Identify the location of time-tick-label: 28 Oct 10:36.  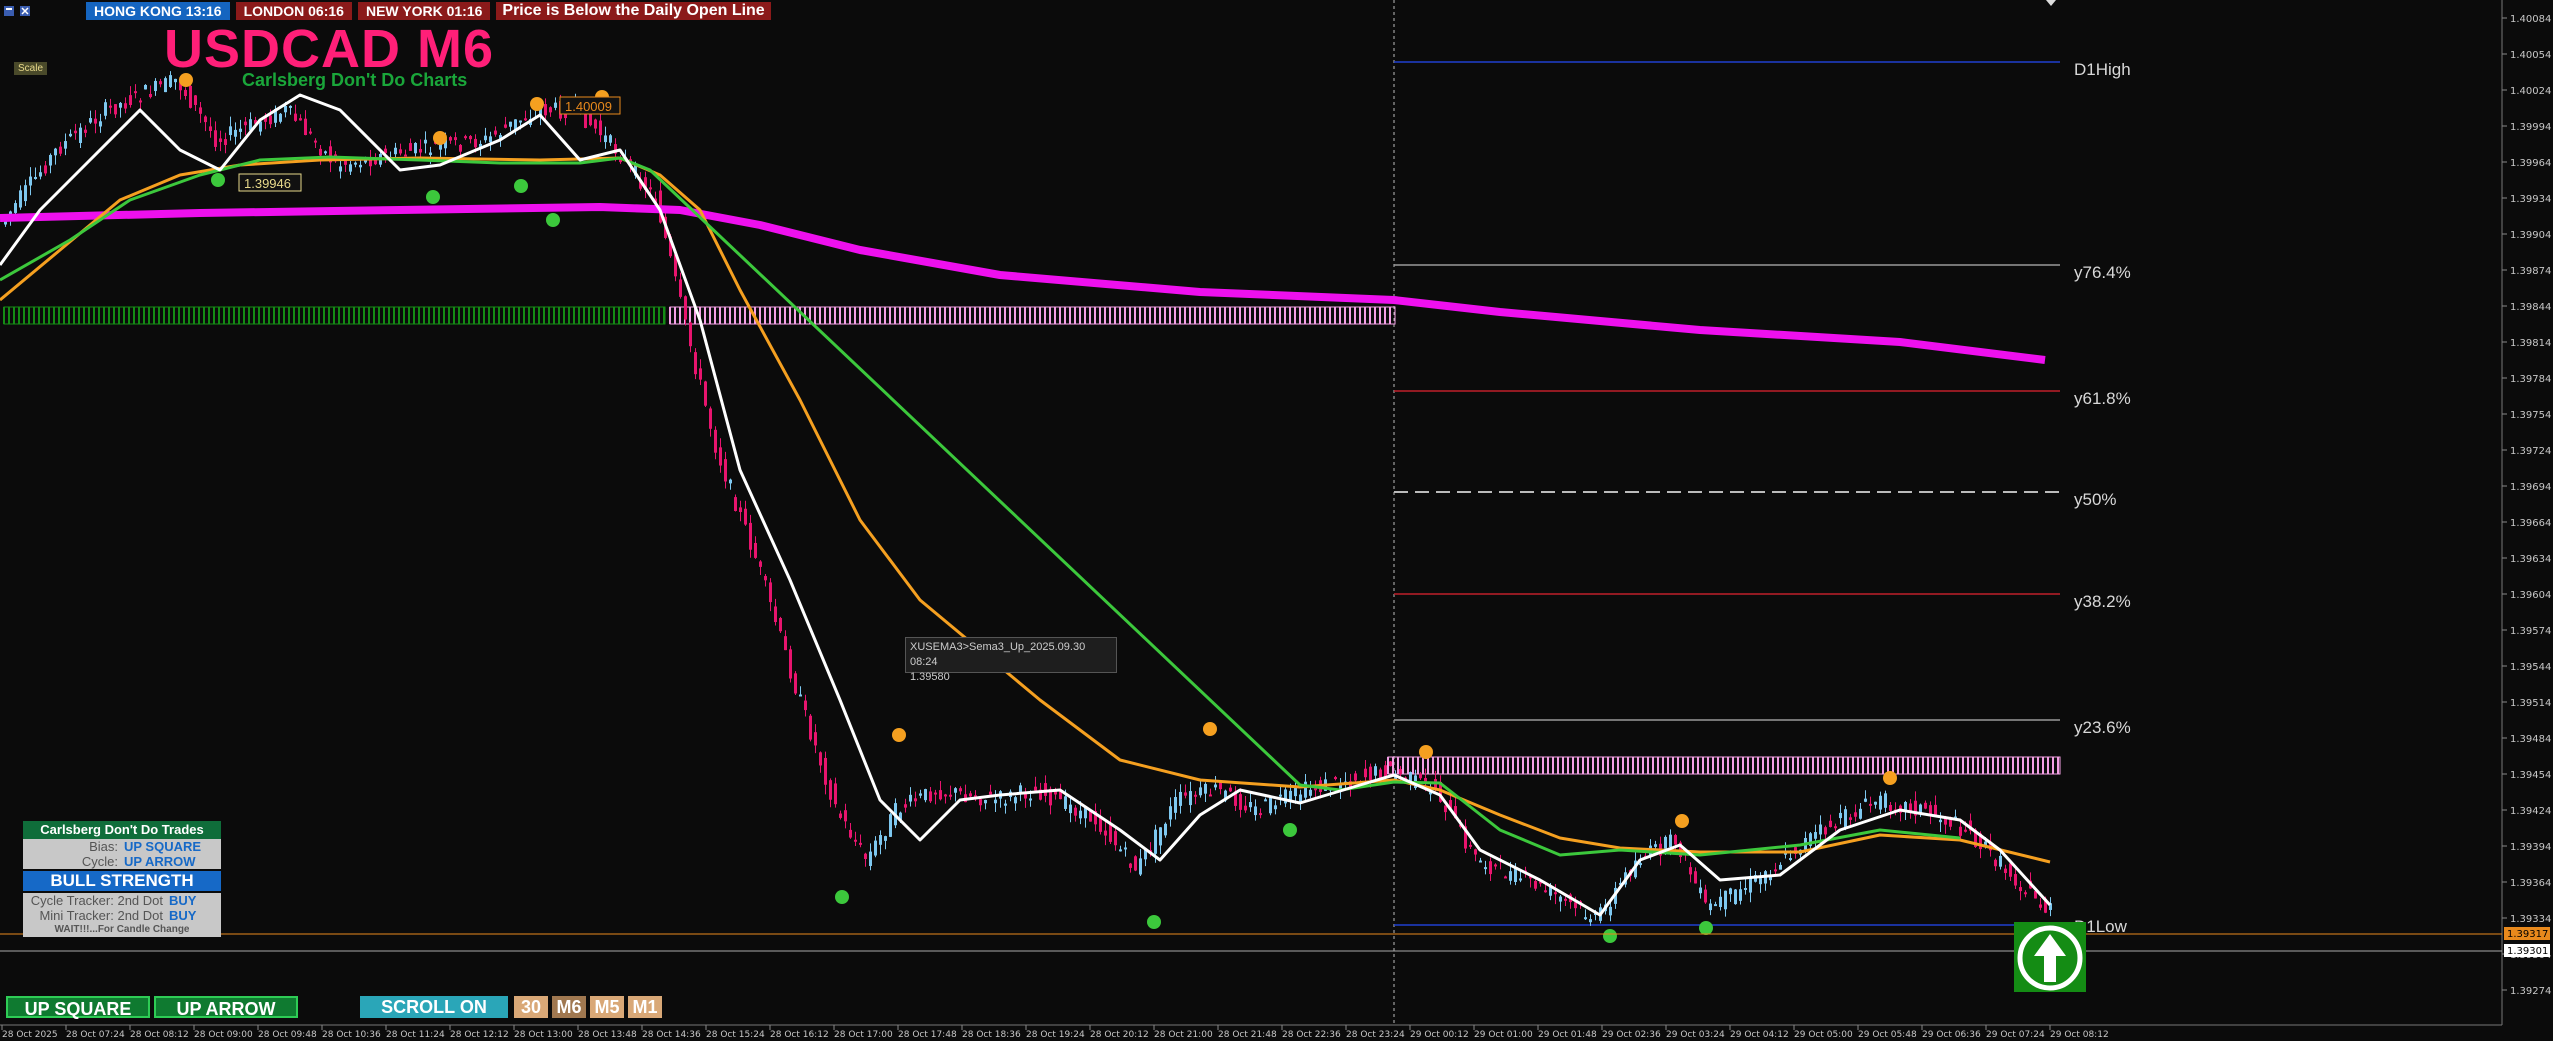
(351, 1035).